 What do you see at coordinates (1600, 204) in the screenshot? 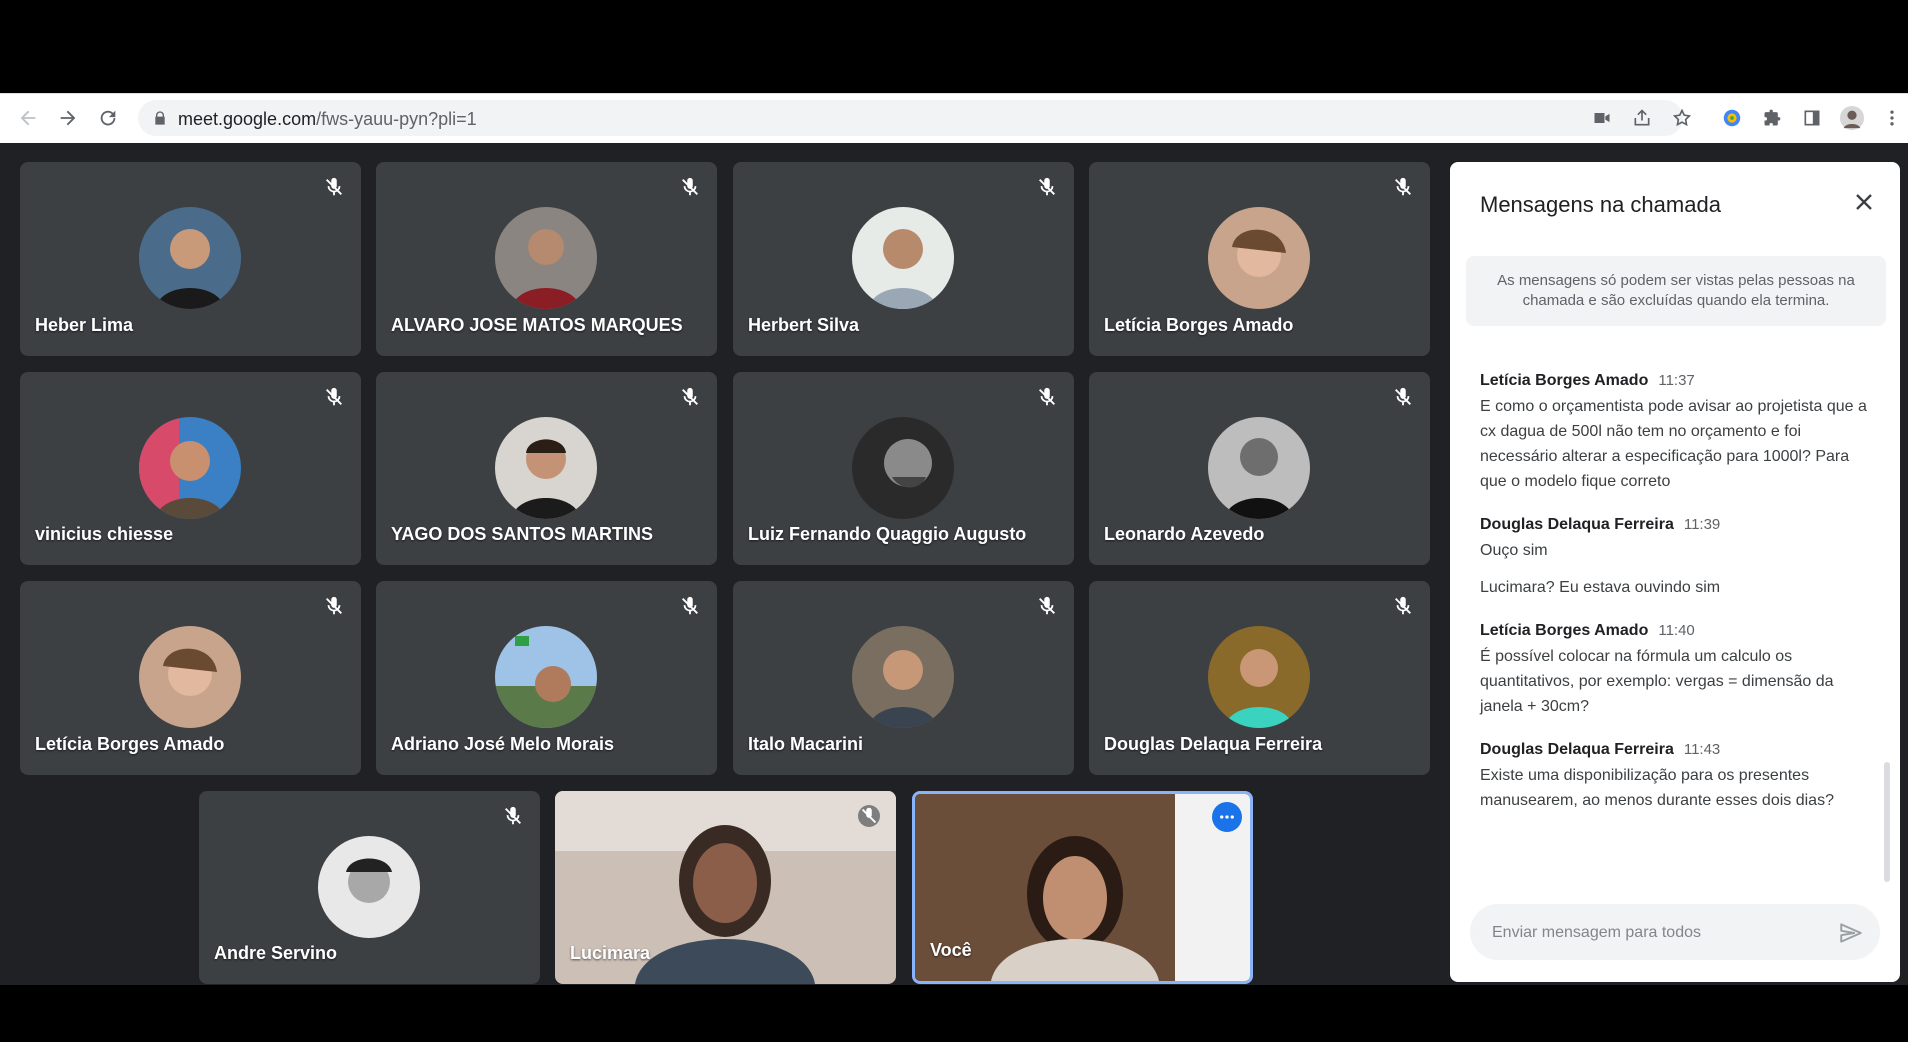
I see `chat-title: Mensagens na chamada` at bounding box center [1600, 204].